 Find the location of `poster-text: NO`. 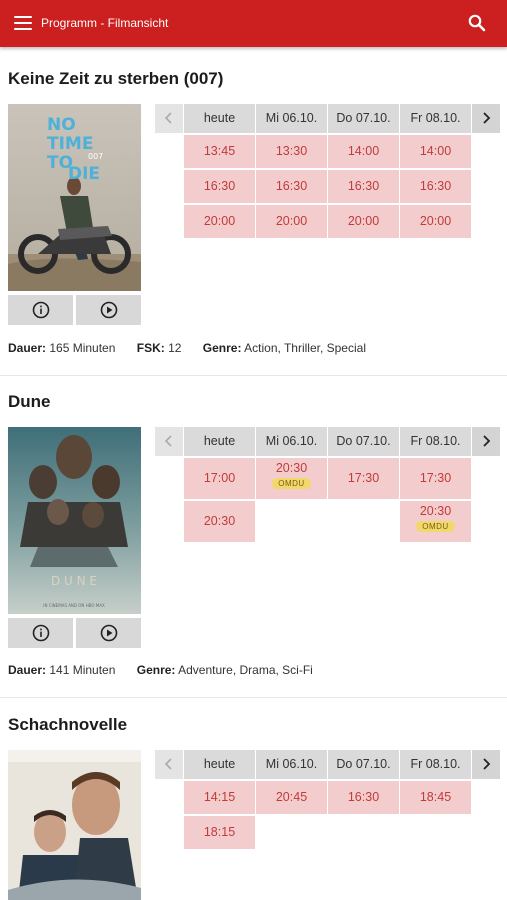

poster-text: NO is located at coordinates (61, 125).